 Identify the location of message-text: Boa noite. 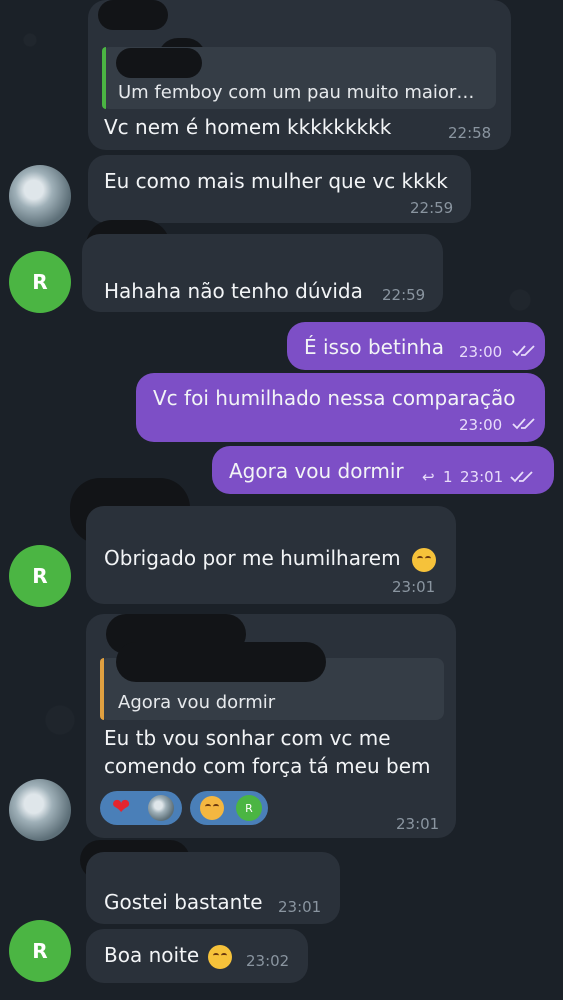
(152, 955).